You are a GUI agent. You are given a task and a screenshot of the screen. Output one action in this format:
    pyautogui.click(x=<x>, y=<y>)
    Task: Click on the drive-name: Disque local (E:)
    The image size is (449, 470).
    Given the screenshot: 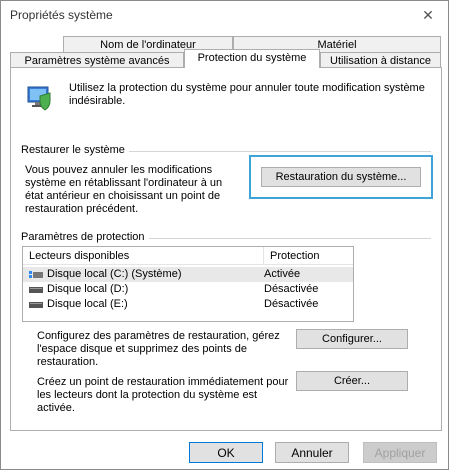 What is the action you would take?
    pyautogui.click(x=87, y=304)
    